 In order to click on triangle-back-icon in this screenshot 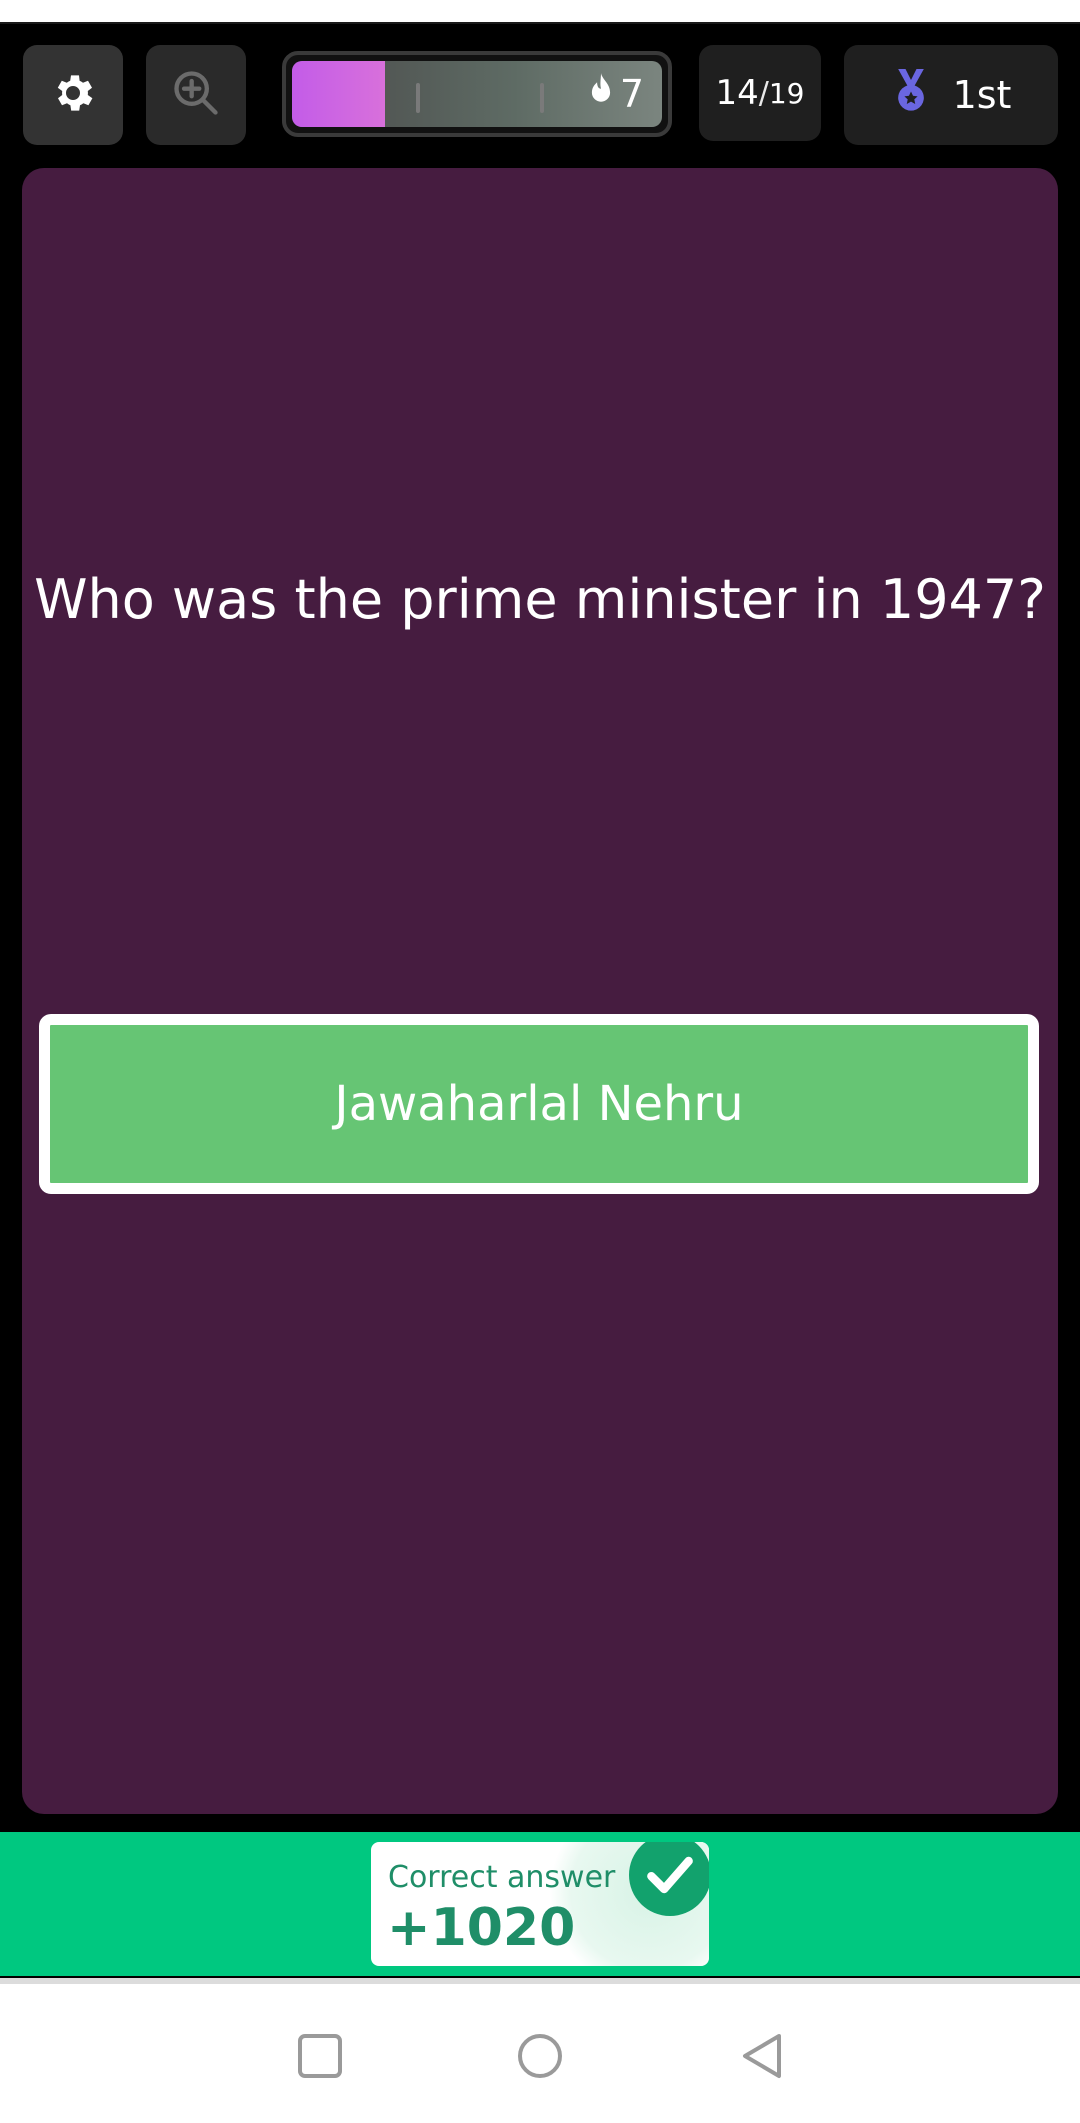, I will do `click(762, 2058)`.